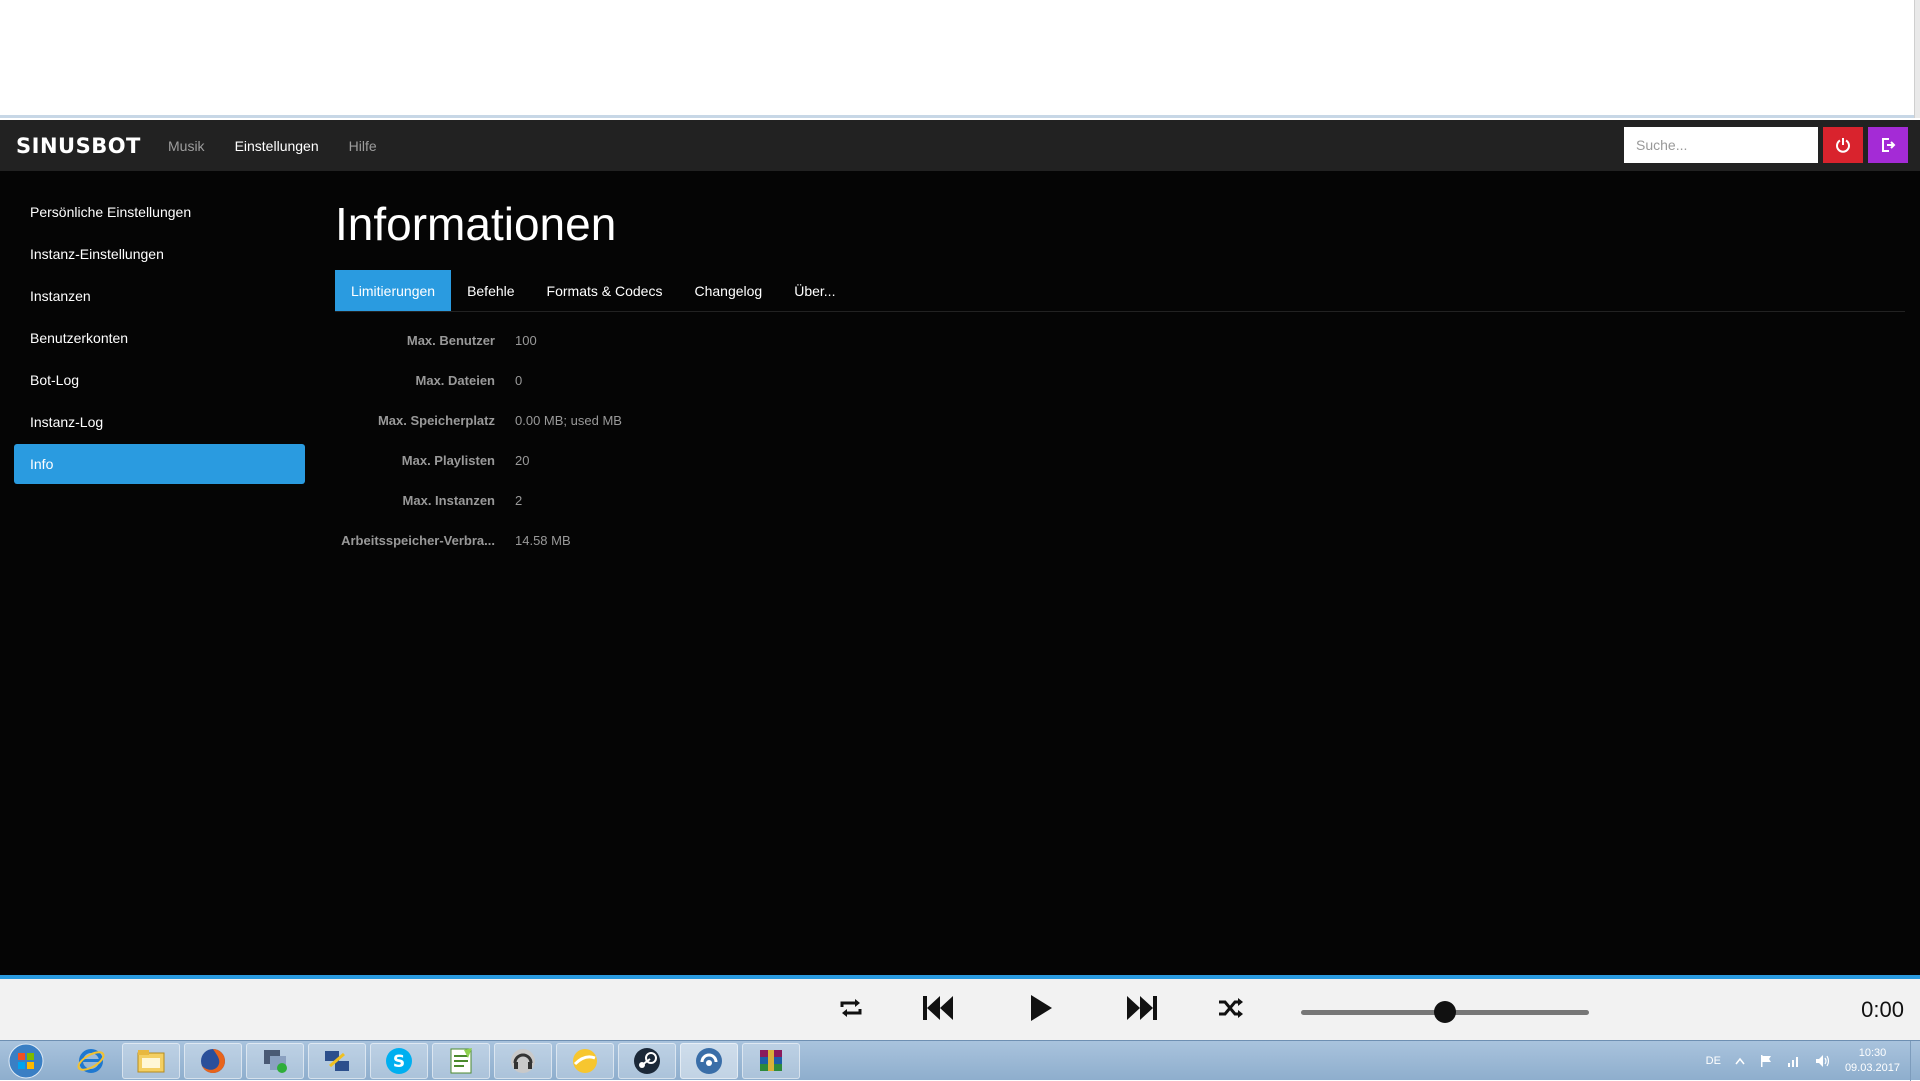  I want to click on shuffle-icon, so click(1231, 1008).